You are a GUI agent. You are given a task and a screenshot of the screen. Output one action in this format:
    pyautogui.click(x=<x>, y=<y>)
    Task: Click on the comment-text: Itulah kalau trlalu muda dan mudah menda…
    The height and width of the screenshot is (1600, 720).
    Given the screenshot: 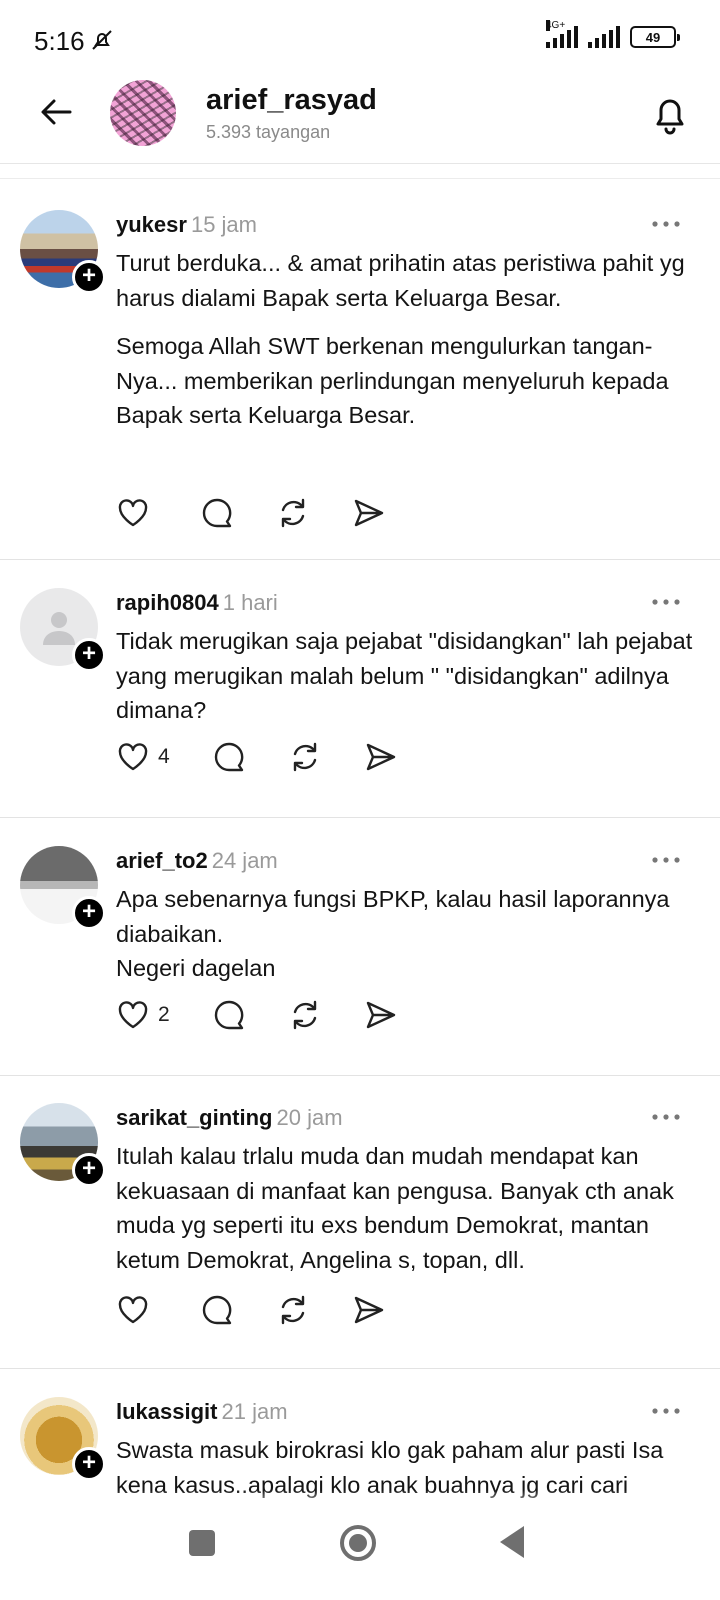 What is the action you would take?
    pyautogui.click(x=406, y=1208)
    